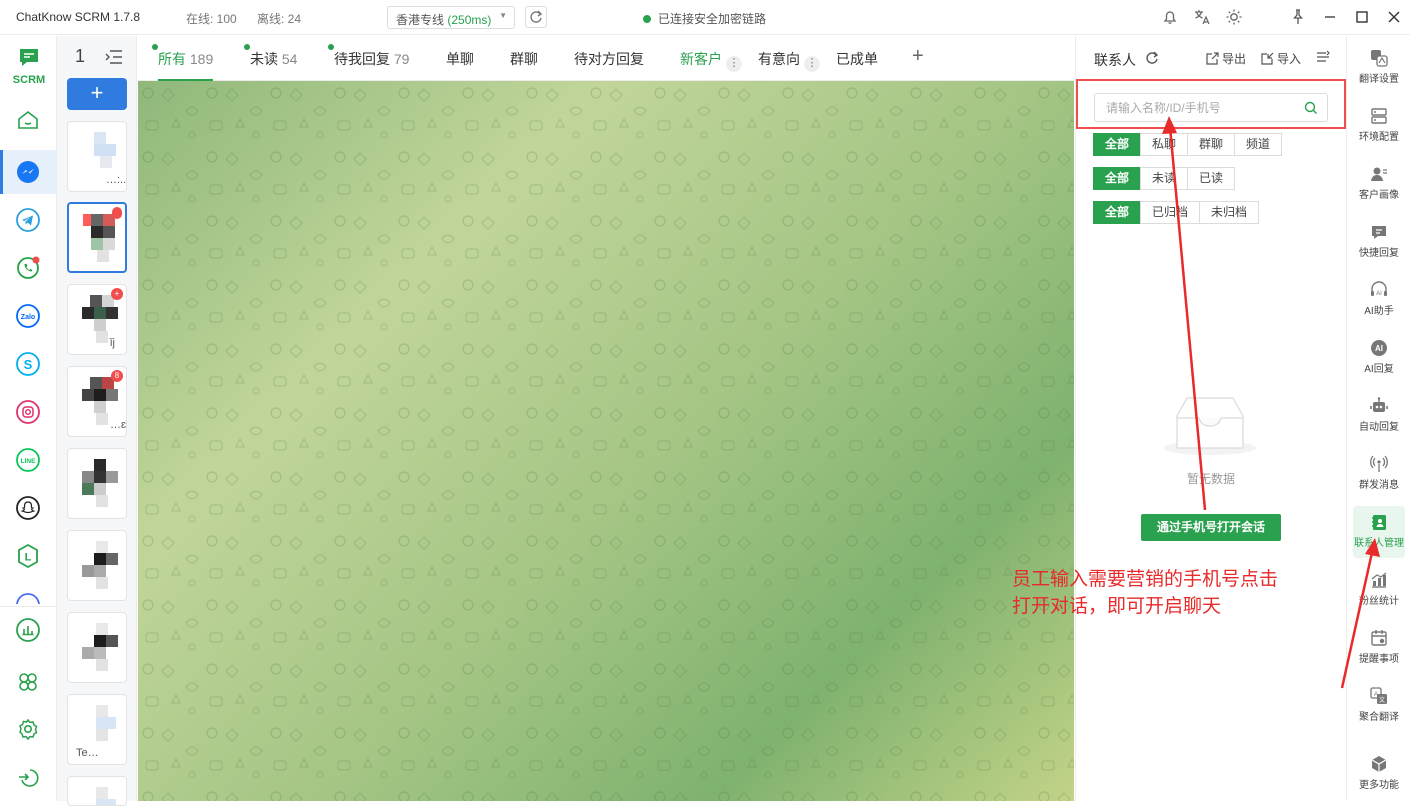  I want to click on sidebar-item-messenger, so click(28, 172).